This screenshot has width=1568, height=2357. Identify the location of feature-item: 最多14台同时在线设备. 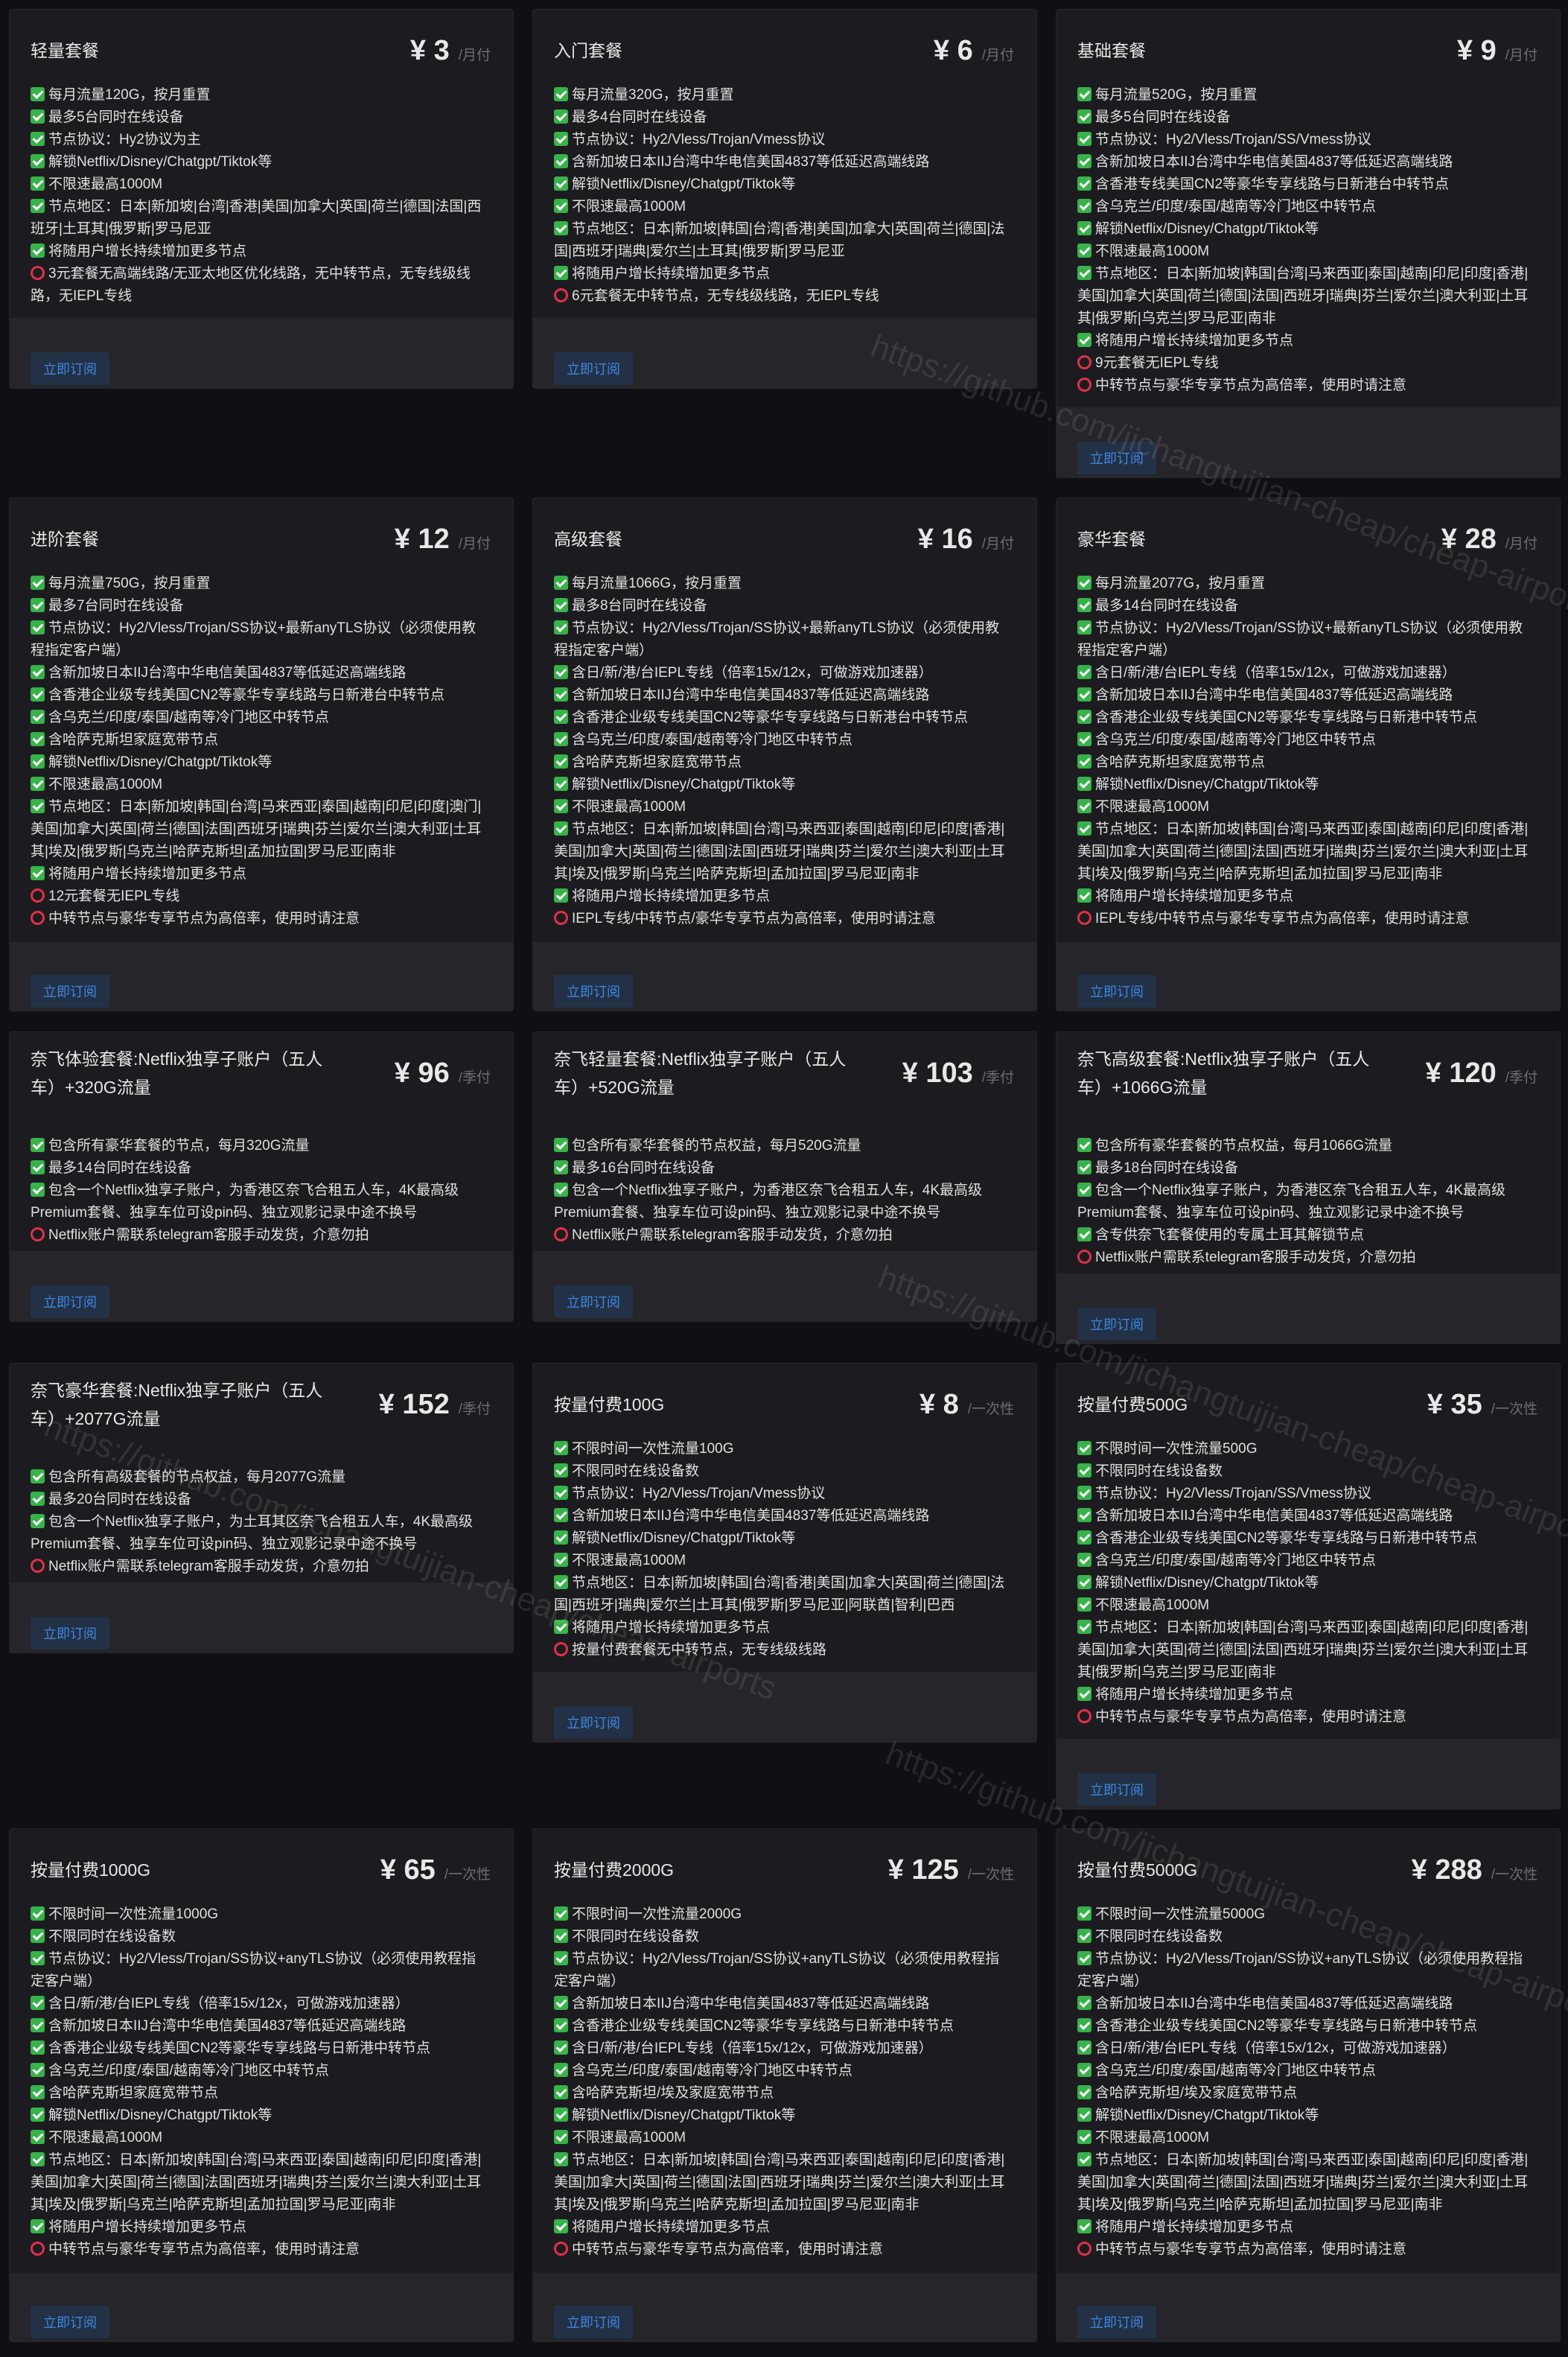
(260, 1168).